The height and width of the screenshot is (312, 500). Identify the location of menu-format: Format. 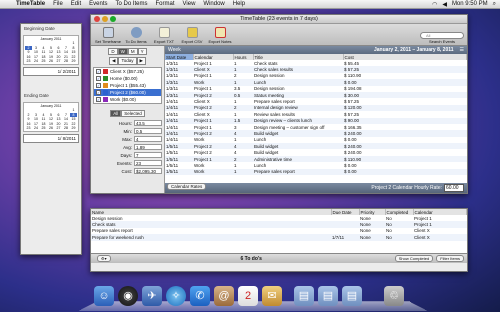
(165, 4).